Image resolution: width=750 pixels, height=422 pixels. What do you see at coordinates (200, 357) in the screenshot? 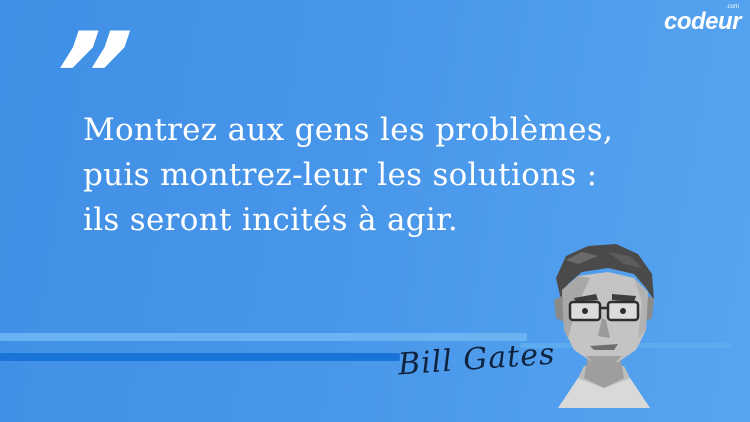
I see `decorative-stripe-dark` at bounding box center [200, 357].